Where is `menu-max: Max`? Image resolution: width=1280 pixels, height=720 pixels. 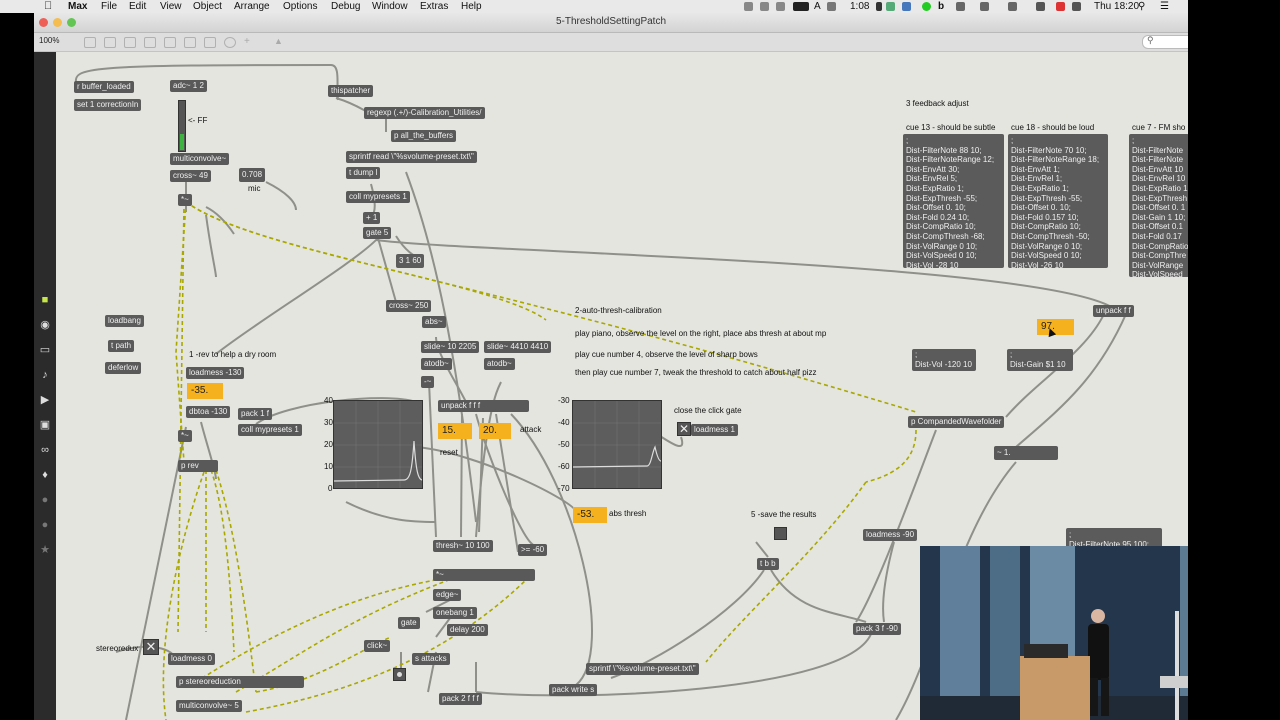 menu-max: Max is located at coordinates (77, 6).